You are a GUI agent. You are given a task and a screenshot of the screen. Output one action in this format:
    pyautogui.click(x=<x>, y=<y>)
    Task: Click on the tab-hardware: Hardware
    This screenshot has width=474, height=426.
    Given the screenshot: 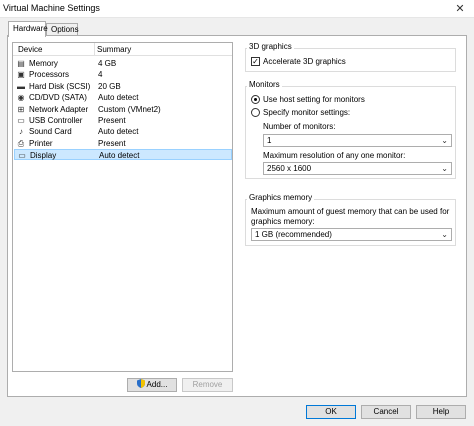 What is the action you would take?
    pyautogui.click(x=28, y=29)
    